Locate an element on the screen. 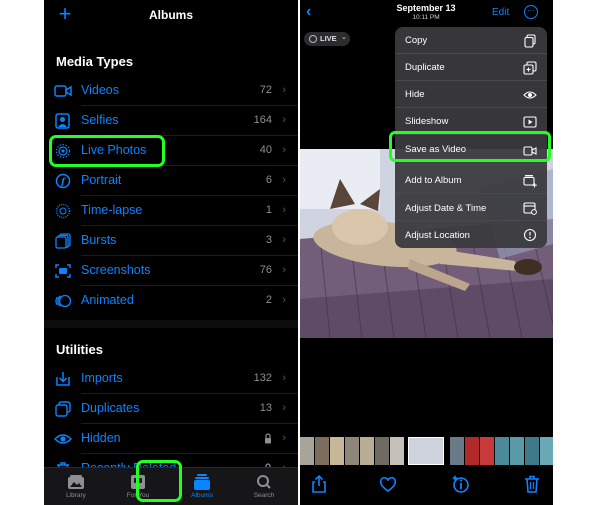 This screenshot has width=600, height=505. share-icon is located at coordinates (319, 484).